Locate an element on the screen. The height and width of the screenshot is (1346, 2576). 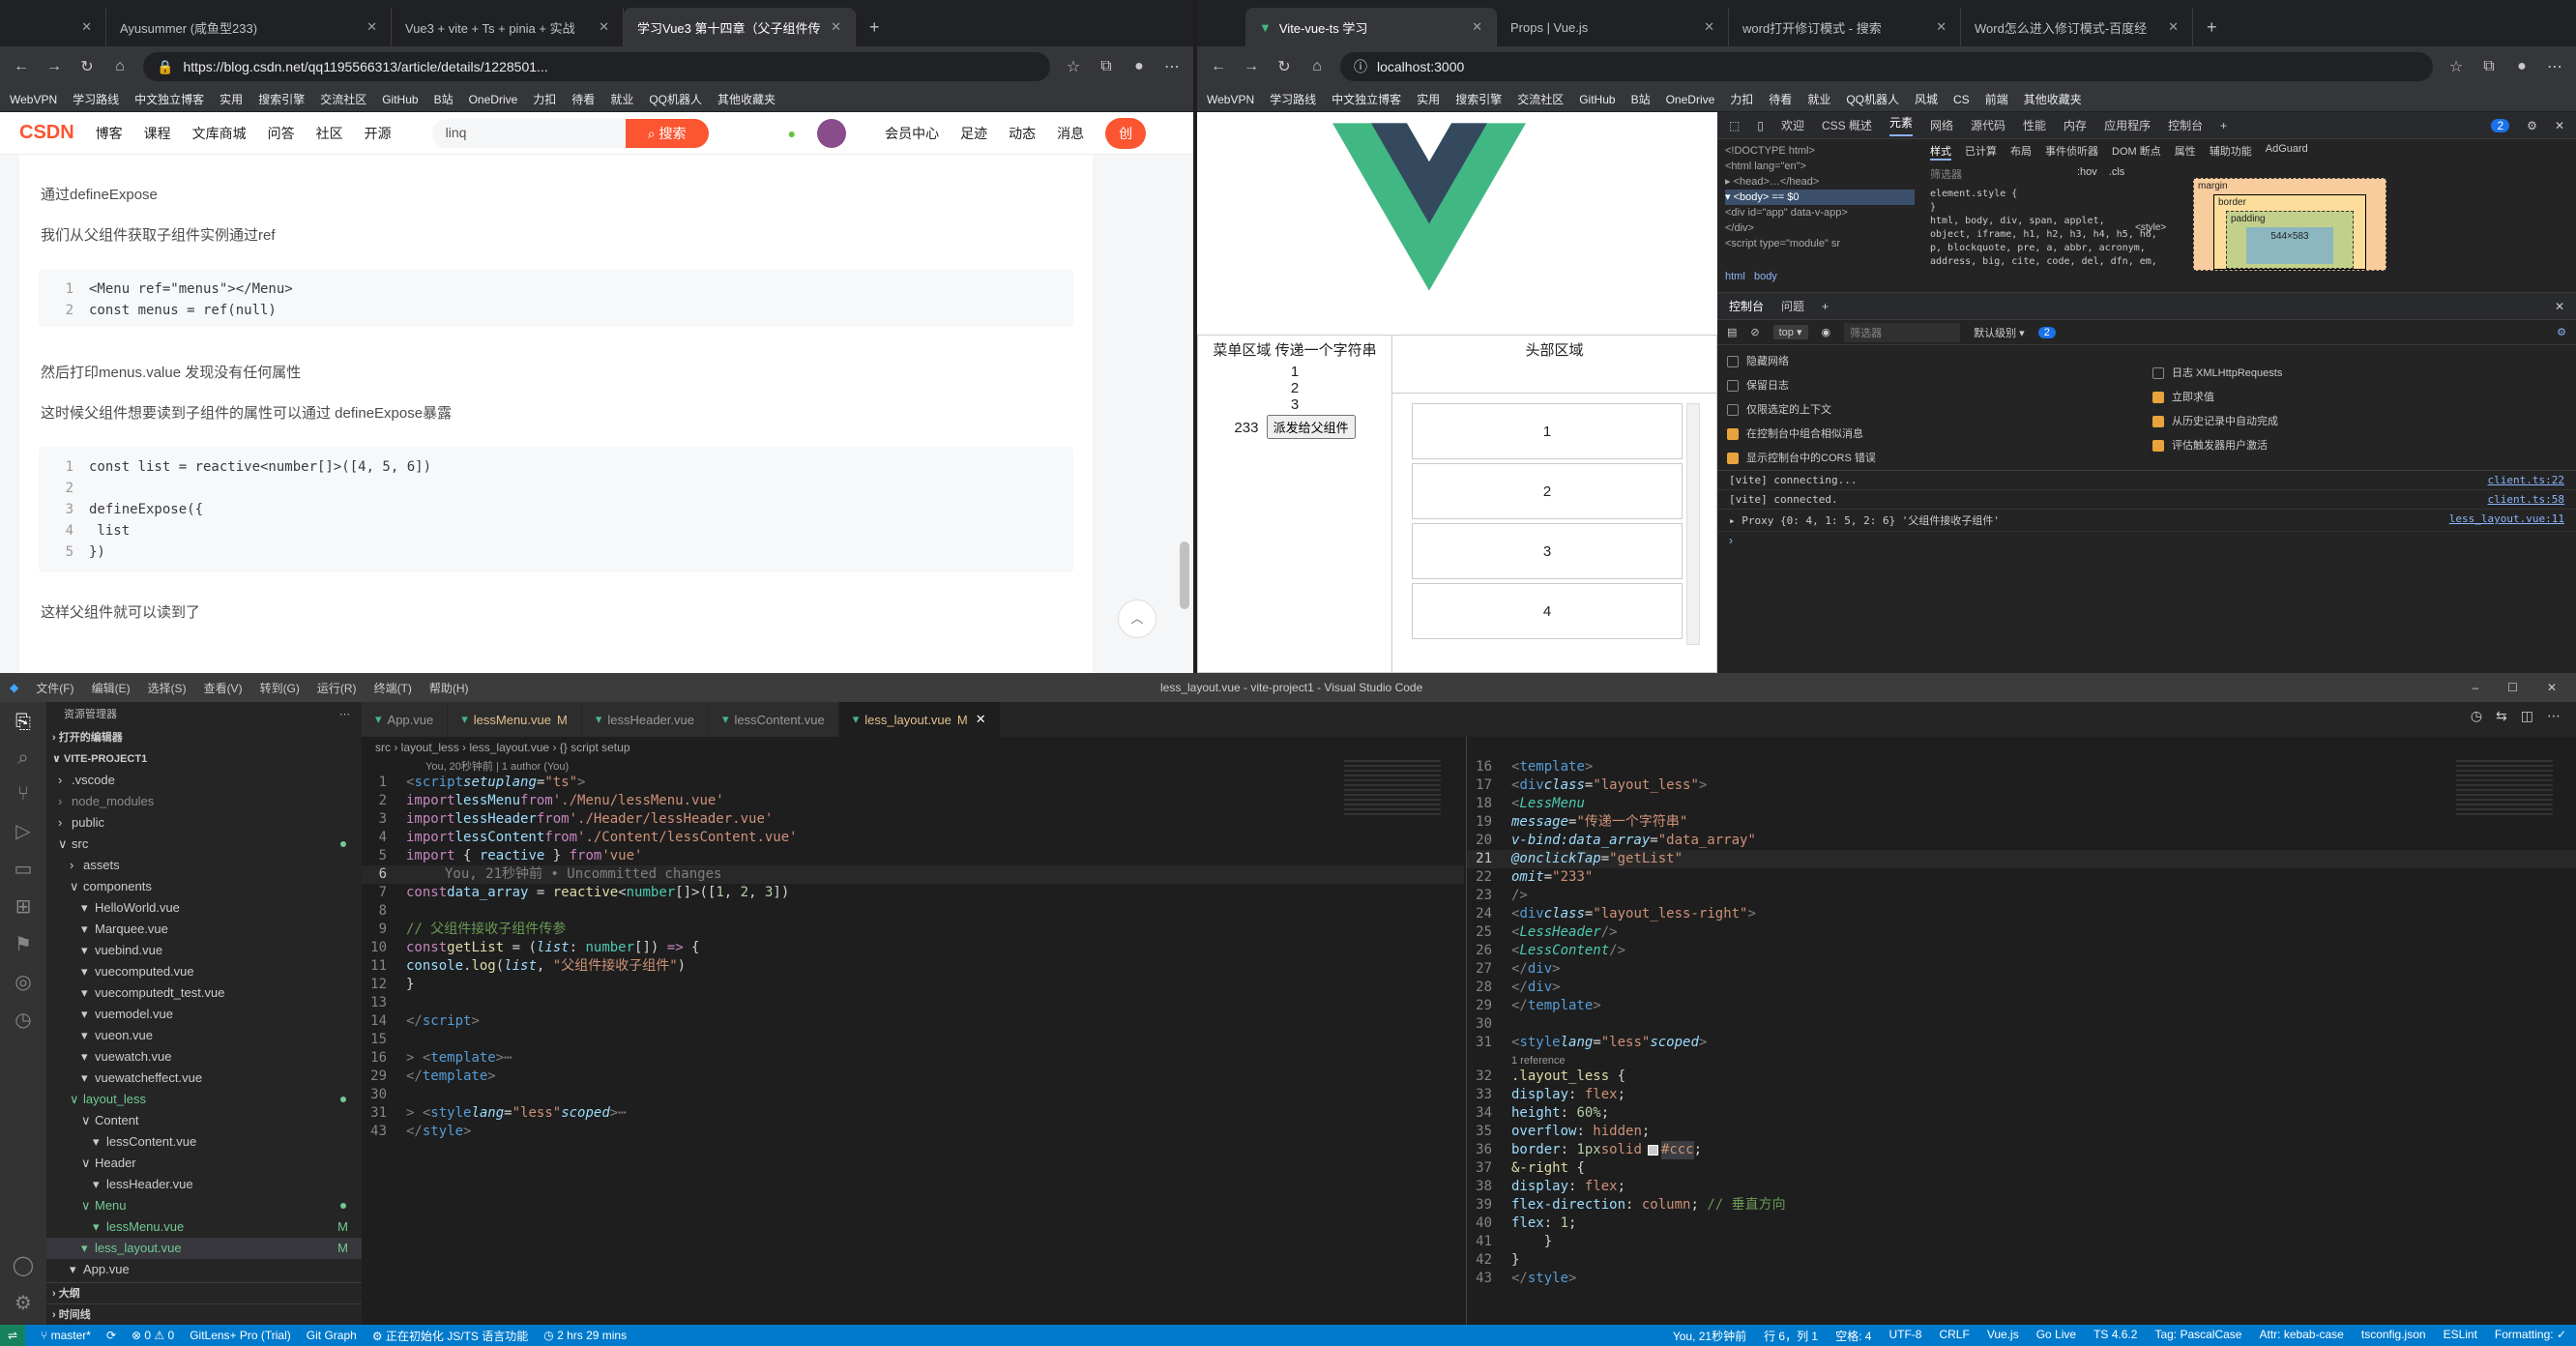
status-item: You, 21秒钟前 is located at coordinates (1709, 1336).